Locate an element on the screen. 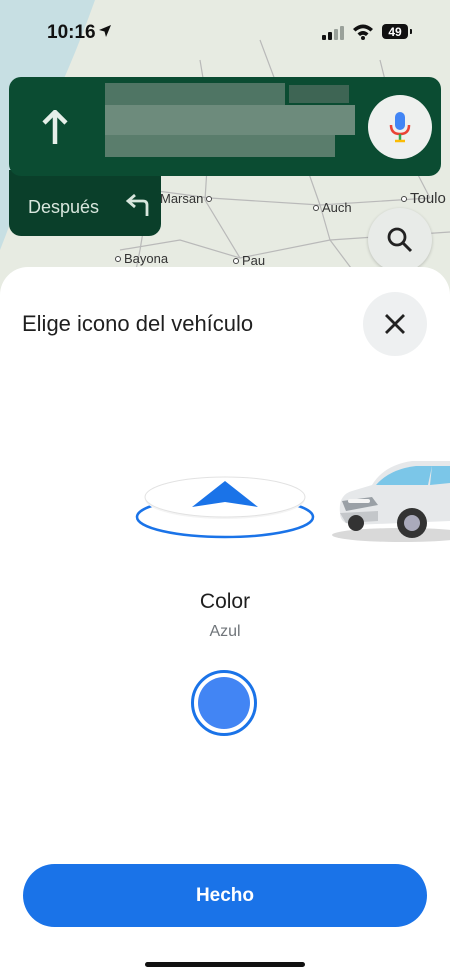 This screenshot has height=976, width=450. microphone-icon is located at coordinates (400, 127).